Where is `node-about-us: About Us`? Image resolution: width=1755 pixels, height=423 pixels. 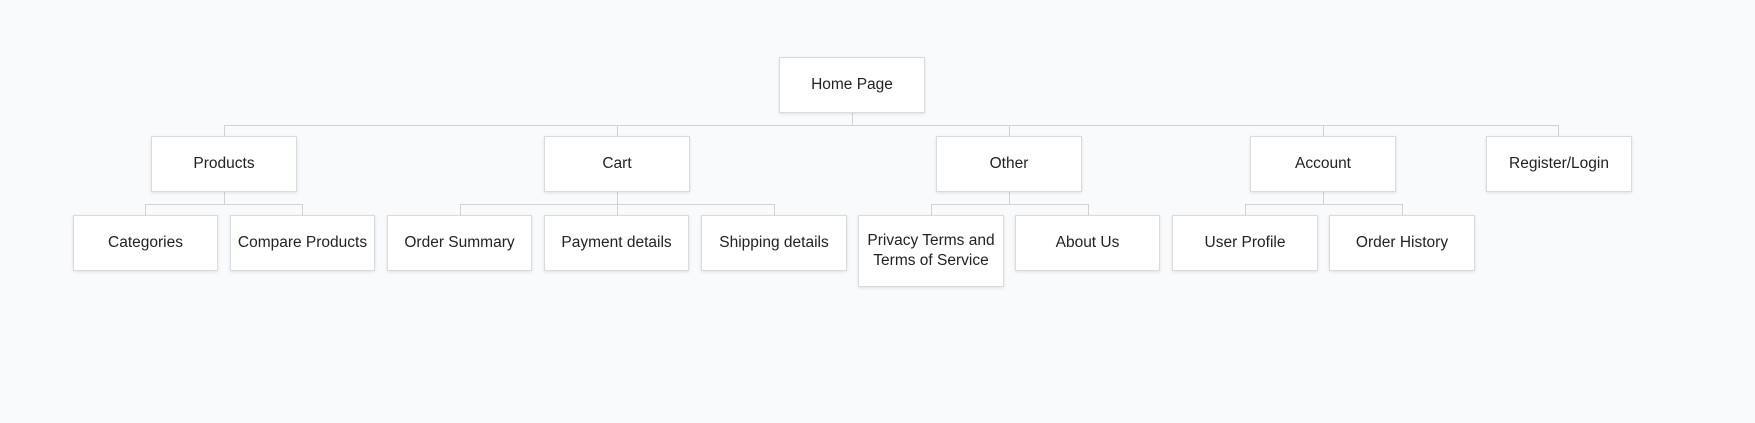 node-about-us: About Us is located at coordinates (1087, 243).